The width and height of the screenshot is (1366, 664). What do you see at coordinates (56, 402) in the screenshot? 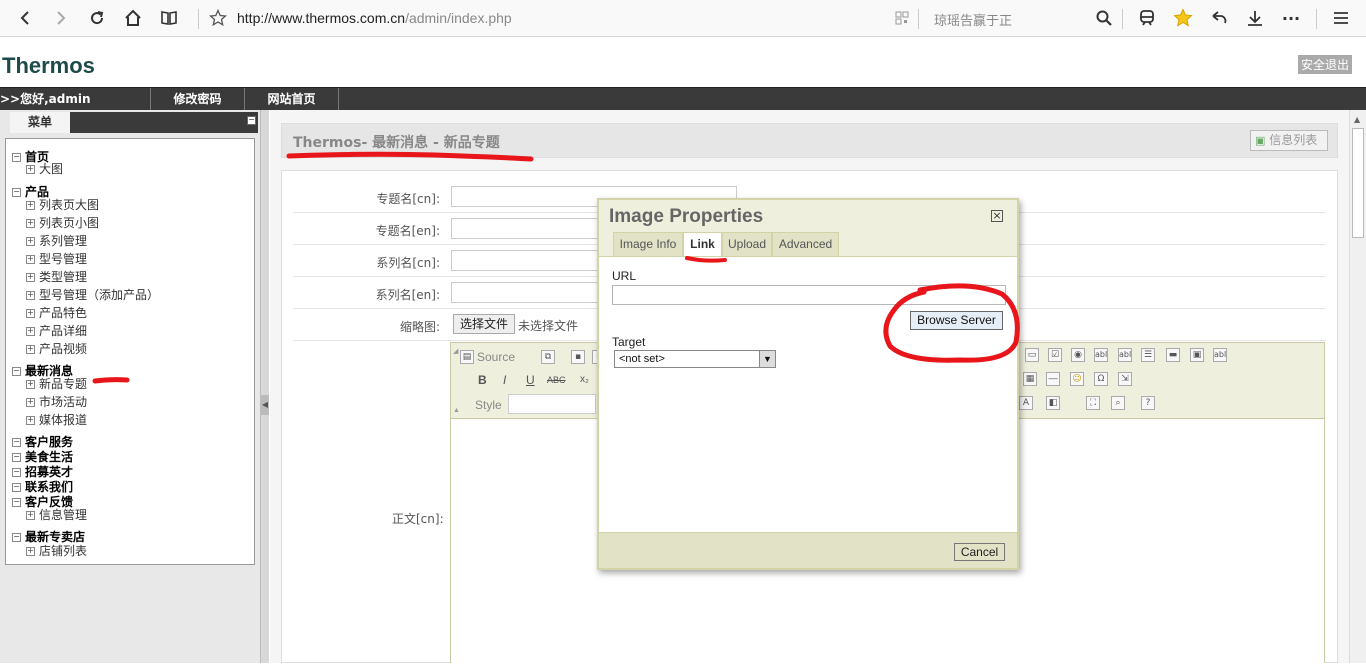
I see `tree-item: + 市场活动` at bounding box center [56, 402].